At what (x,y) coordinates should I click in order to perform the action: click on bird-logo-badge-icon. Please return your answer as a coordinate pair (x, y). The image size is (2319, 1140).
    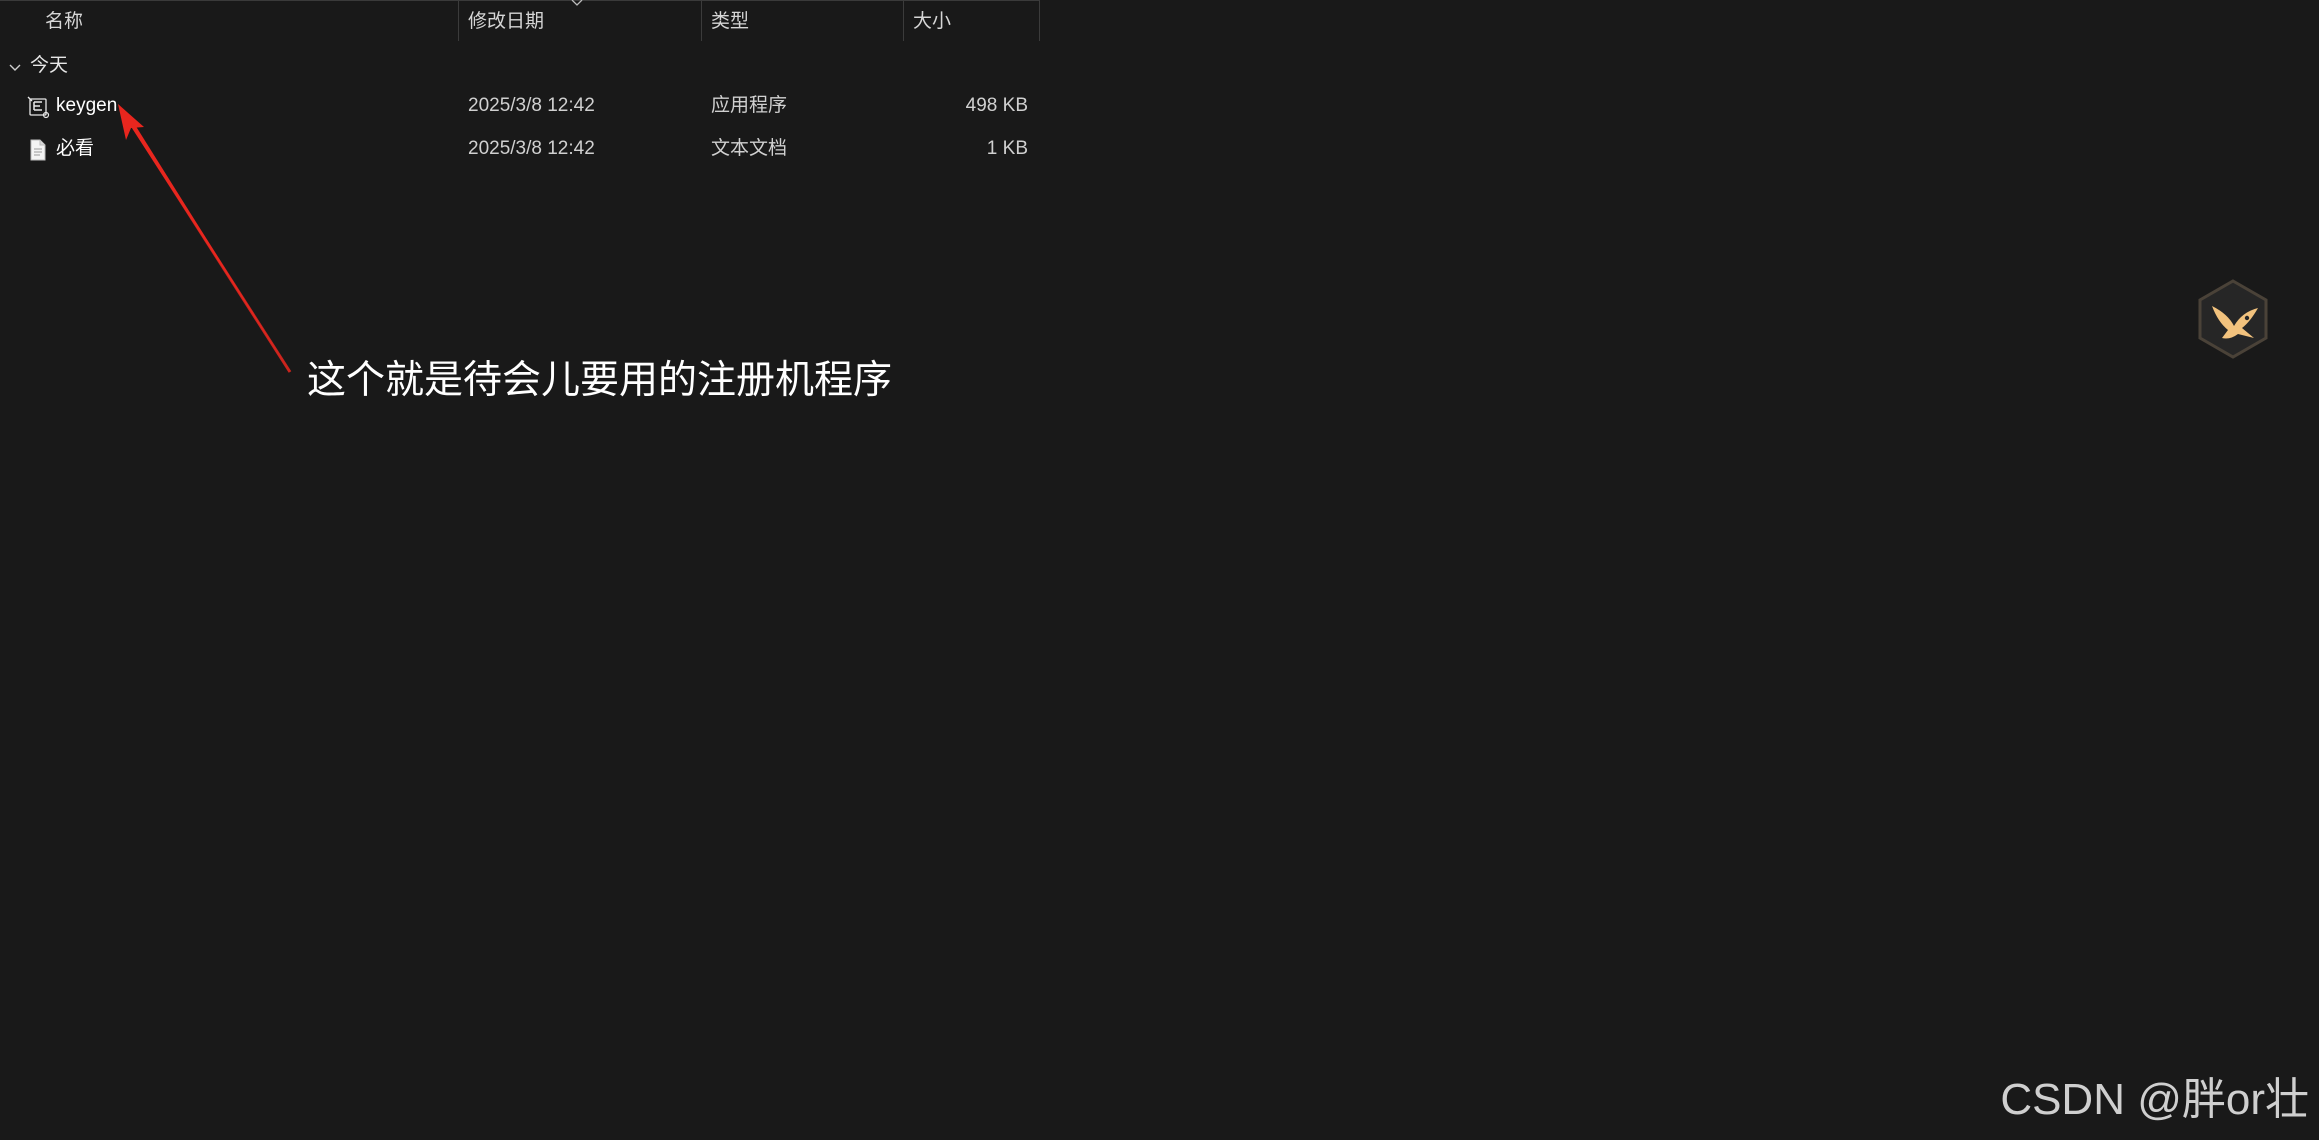
    Looking at the image, I should click on (2233, 319).